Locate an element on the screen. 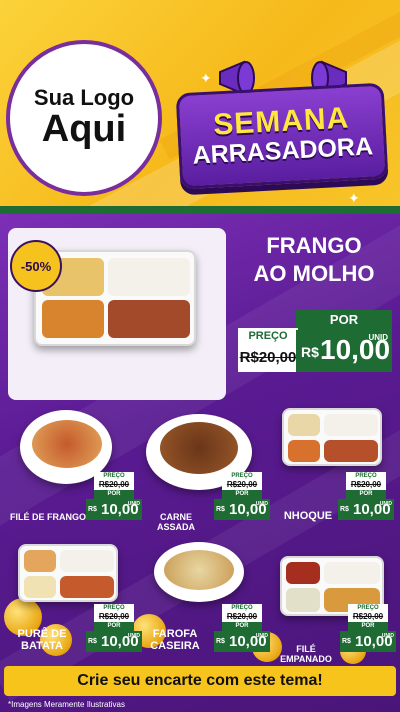  food-image-pure-de-batata is located at coordinates (68, 573).